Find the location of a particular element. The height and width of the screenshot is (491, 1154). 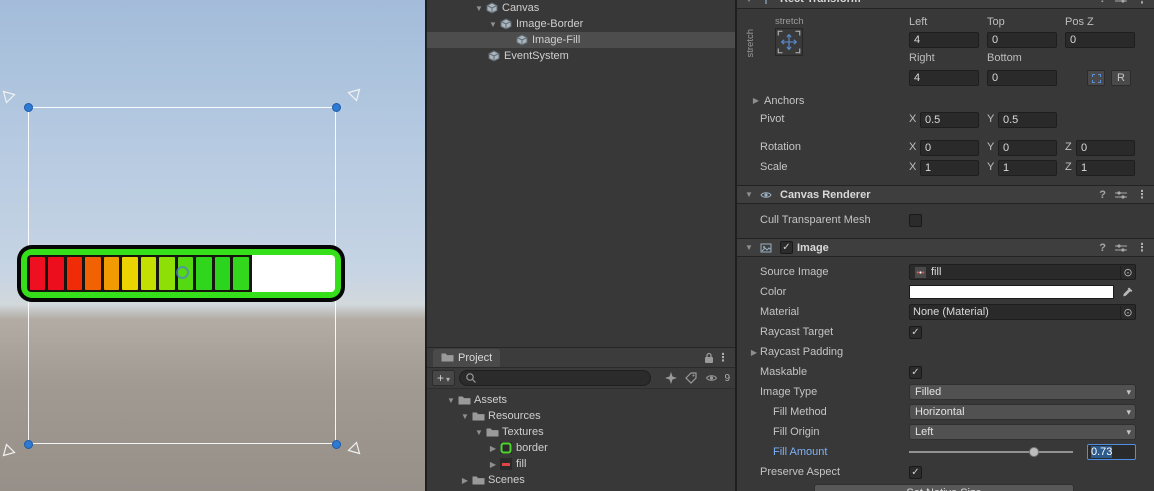

hierarchy-item-label: EventSystem is located at coordinates (536, 56).